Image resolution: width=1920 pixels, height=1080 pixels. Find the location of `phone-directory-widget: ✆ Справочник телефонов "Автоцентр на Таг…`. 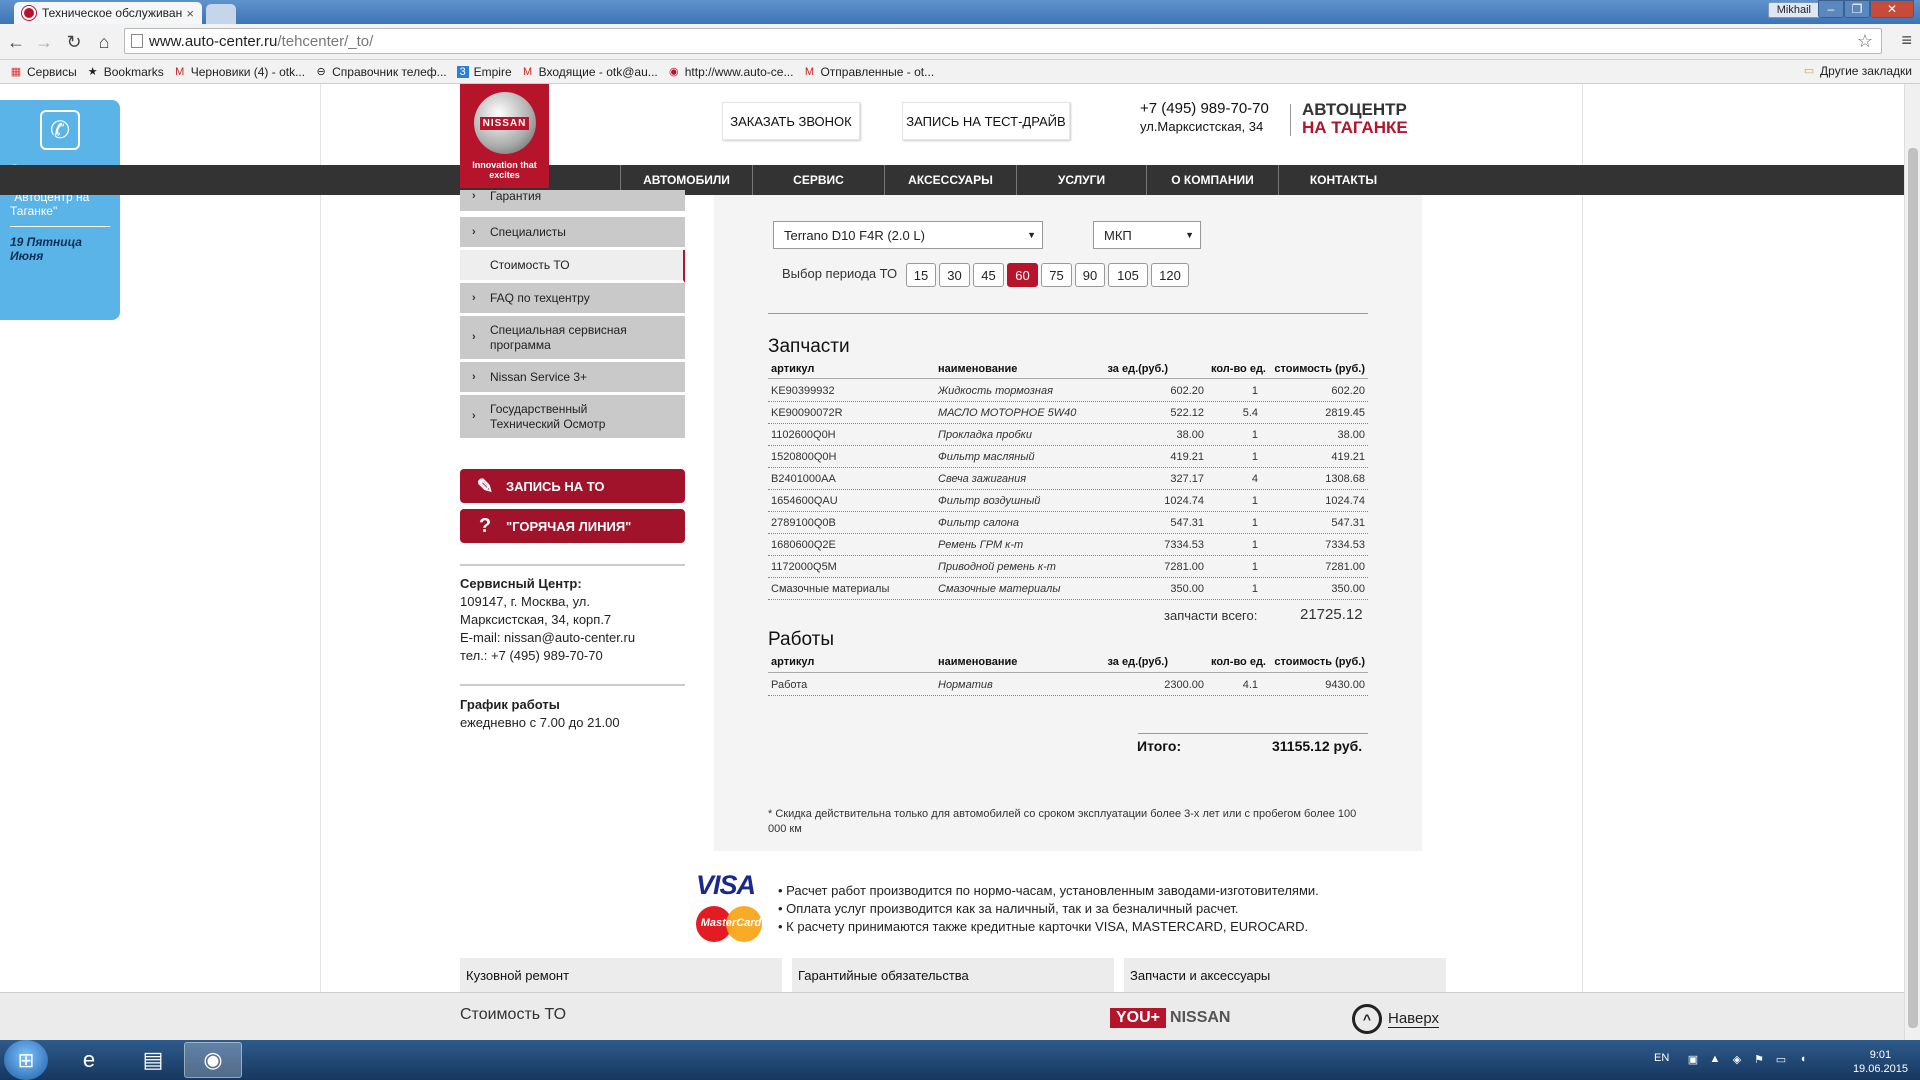

phone-directory-widget: ✆ Справочник телефонов "Автоцентр на Таг… is located at coordinates (60, 210).